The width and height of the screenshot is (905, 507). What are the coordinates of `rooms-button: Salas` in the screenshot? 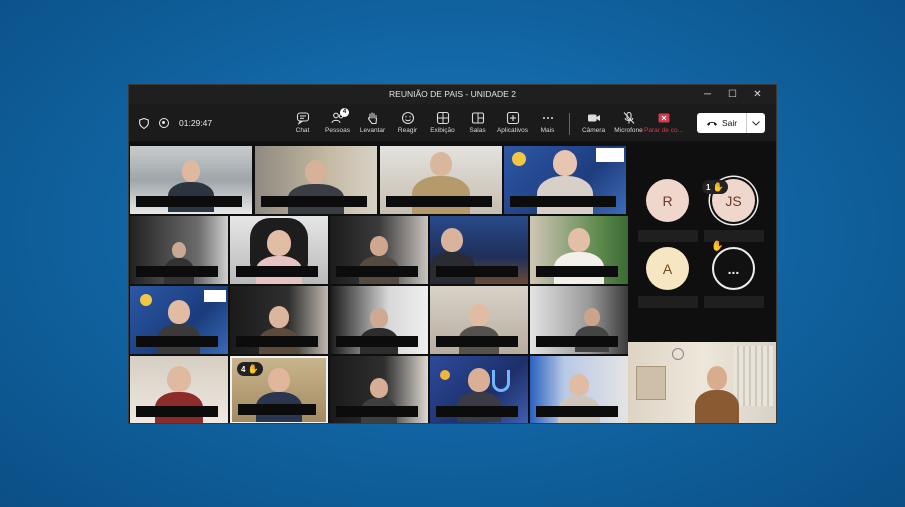 It's located at (477, 123).